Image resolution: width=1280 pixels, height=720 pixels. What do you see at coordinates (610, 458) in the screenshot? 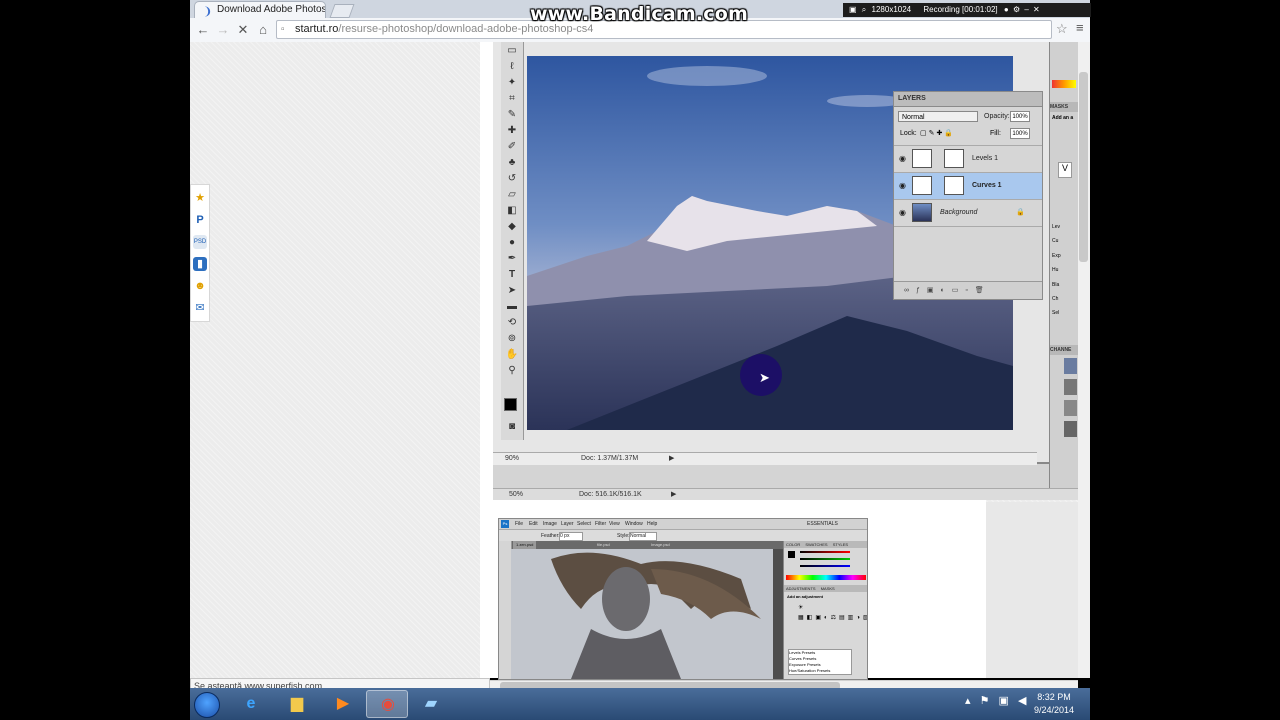
I see `inner-doc-size: Doc: 1.37M/1.37M` at bounding box center [610, 458].